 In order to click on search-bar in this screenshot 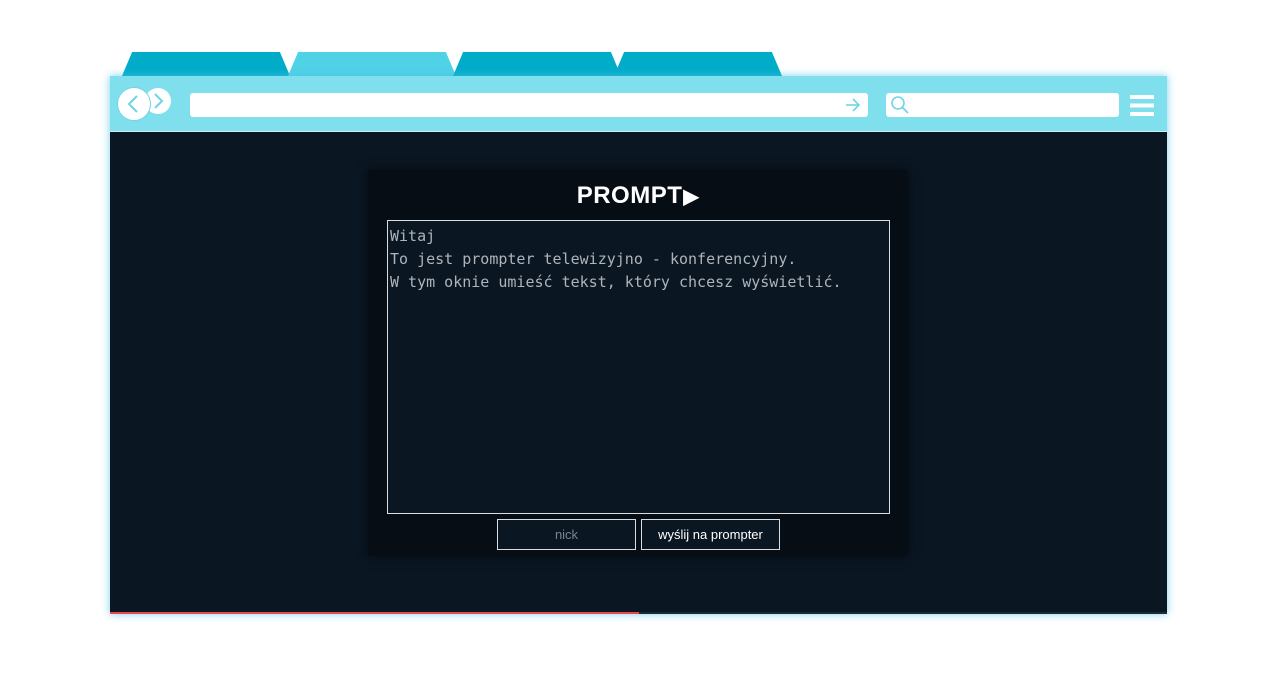, I will do `click(1002, 105)`.